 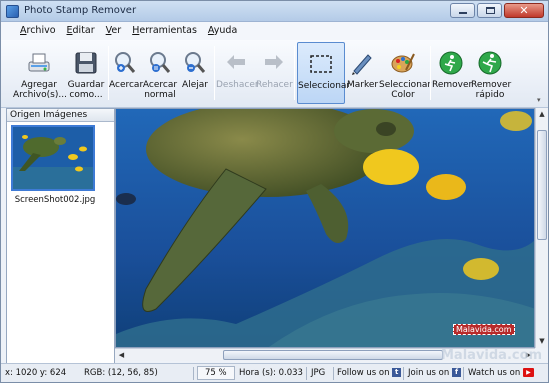 What do you see at coordinates (60, 236) in the screenshot?
I see `image-source-panel: Origen Imágenes ScreenShot002.jpg` at bounding box center [60, 236].